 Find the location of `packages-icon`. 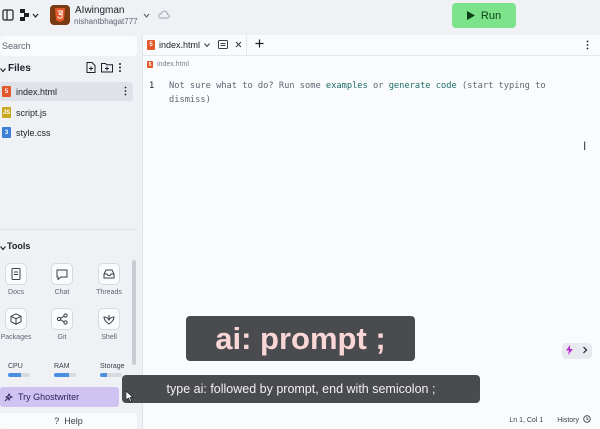

packages-icon is located at coordinates (16, 319).